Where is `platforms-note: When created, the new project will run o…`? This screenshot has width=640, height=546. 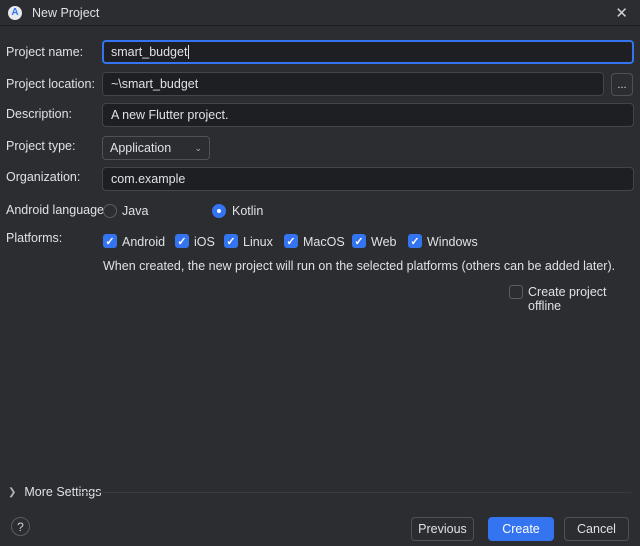 platforms-note: When created, the new project will run o… is located at coordinates (359, 266).